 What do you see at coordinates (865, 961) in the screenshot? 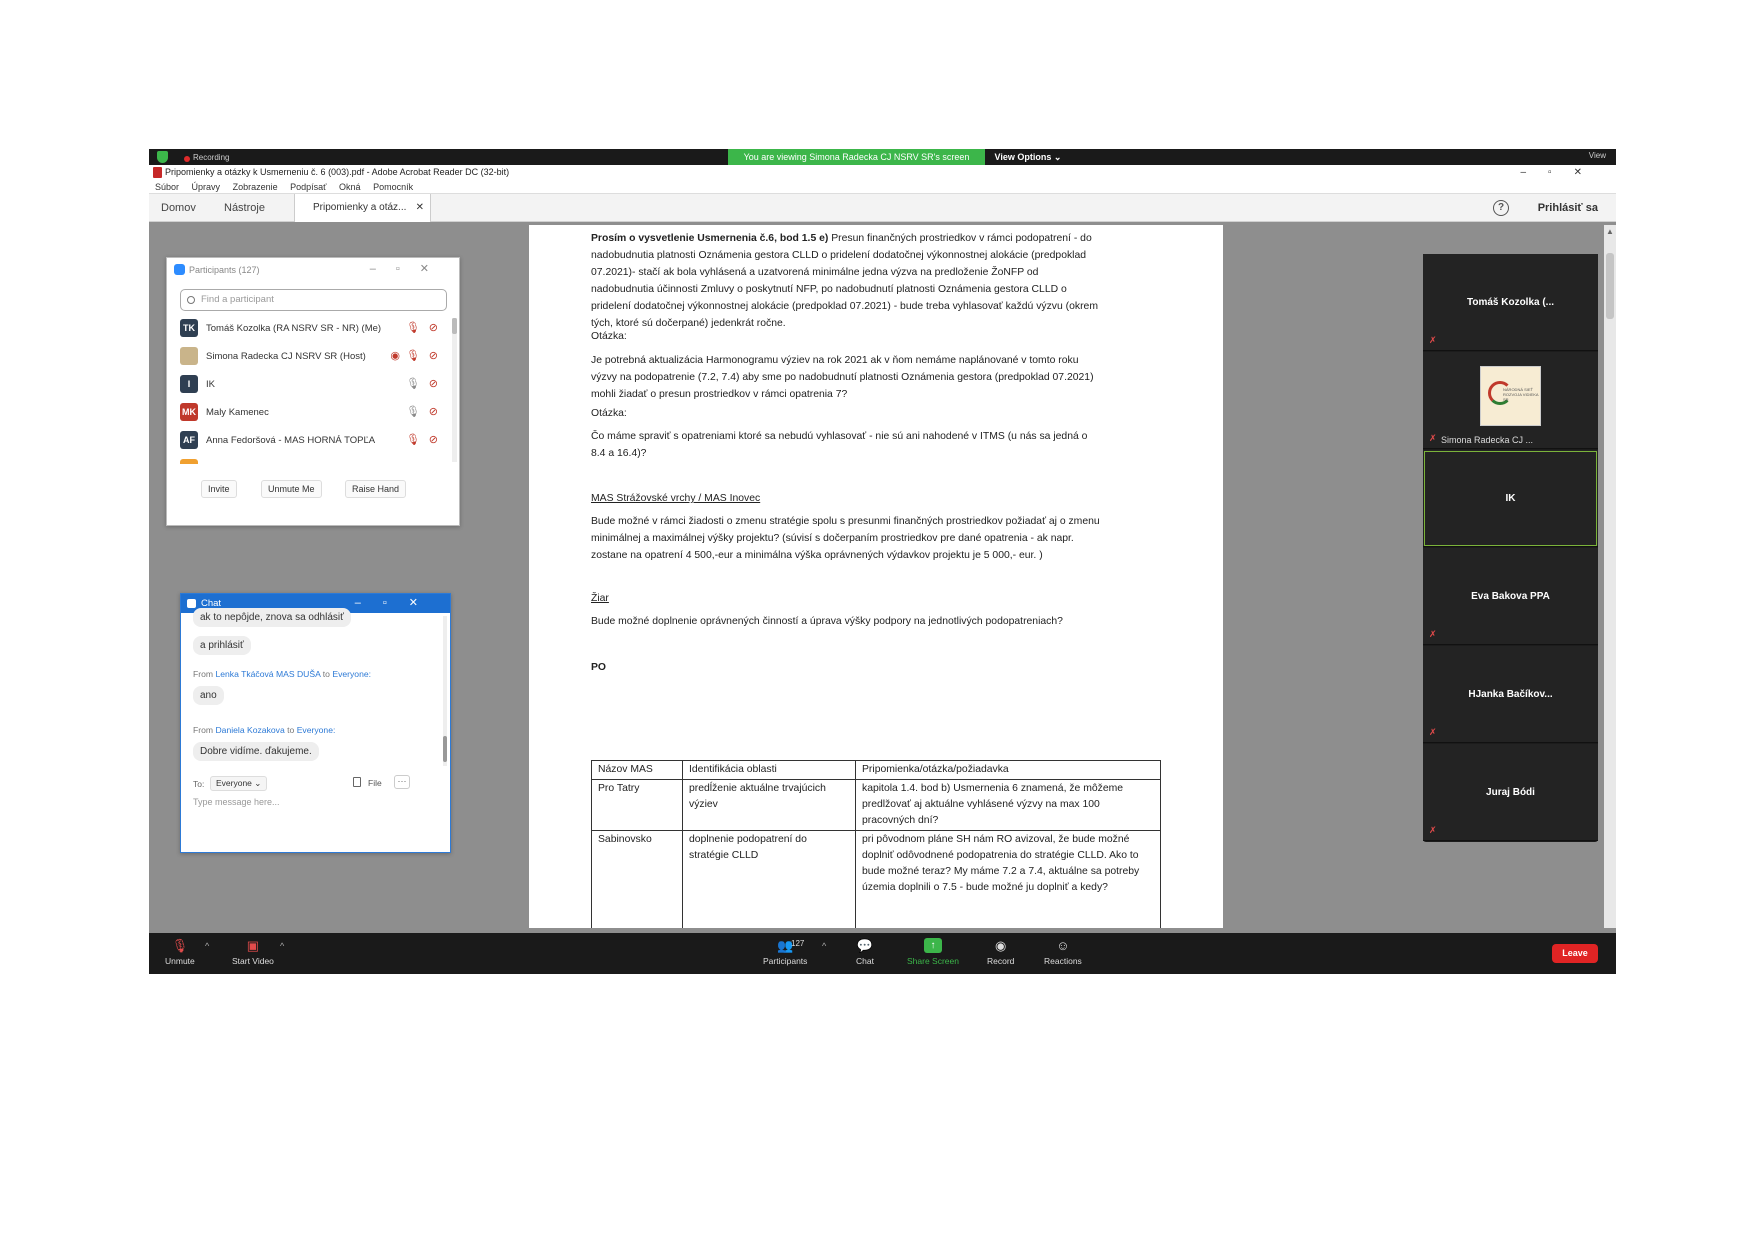
I see `chat-label: Chat` at bounding box center [865, 961].